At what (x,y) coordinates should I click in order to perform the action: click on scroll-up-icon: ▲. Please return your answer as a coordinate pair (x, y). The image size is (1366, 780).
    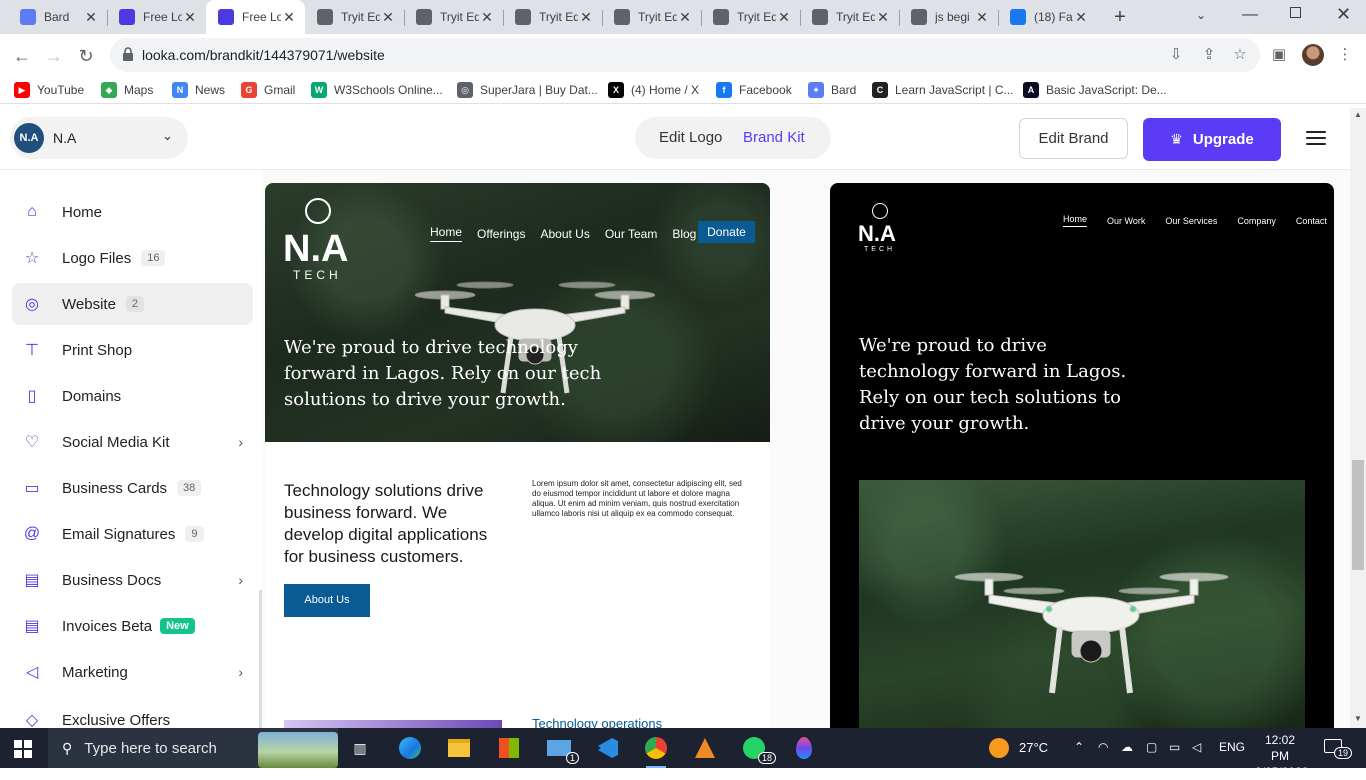
    Looking at the image, I should click on (1358, 114).